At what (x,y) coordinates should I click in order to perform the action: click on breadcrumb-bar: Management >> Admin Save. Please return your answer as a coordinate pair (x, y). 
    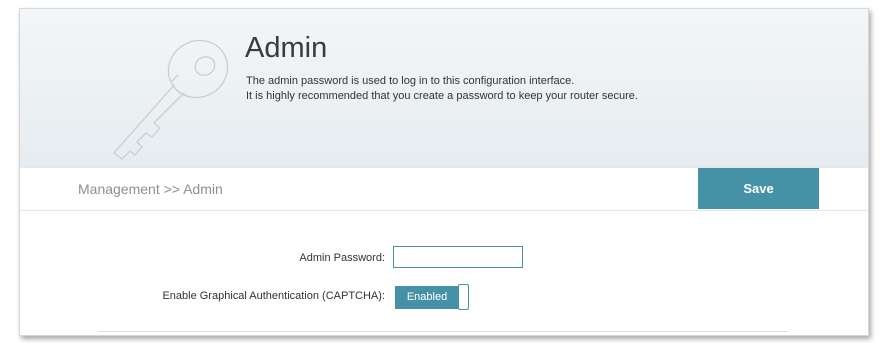
    Looking at the image, I should click on (444, 189).